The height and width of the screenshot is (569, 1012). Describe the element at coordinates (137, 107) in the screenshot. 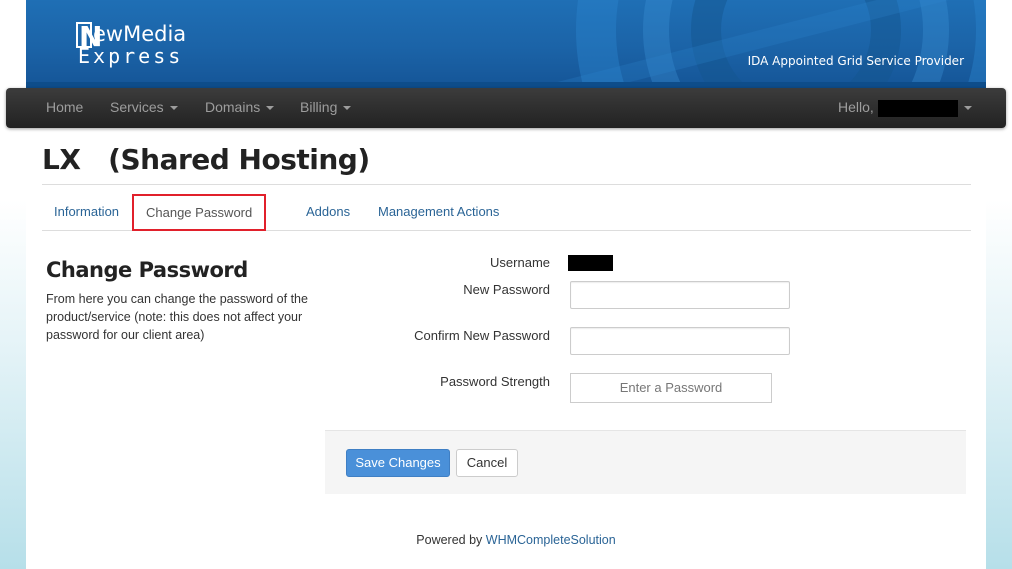

I see `nav-services-label: Services` at that location.